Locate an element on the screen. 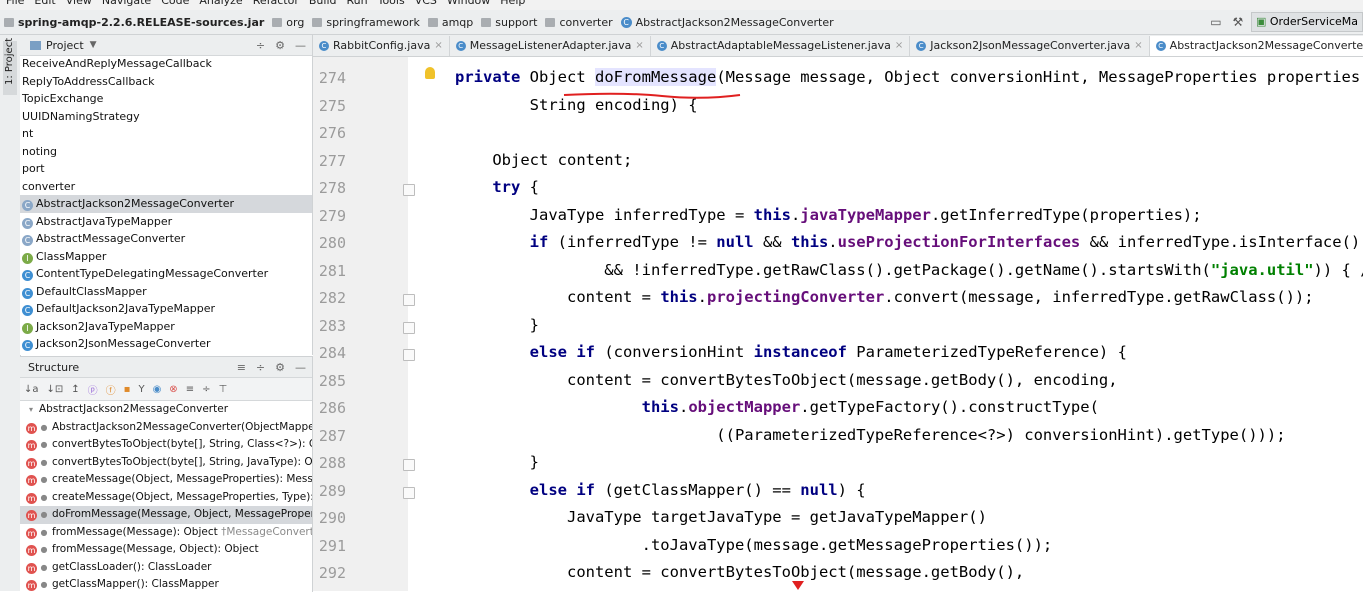 This screenshot has height=594, width=1363. project-tree-item: C AbstractMessageConverter is located at coordinates (166, 239).